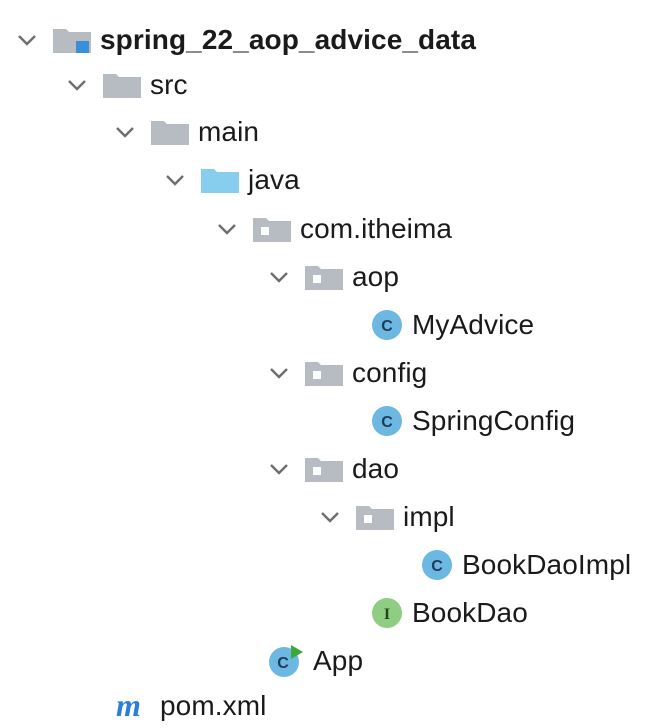  Describe the element at coordinates (229, 131) in the screenshot. I see `tree-item-label: main` at that location.